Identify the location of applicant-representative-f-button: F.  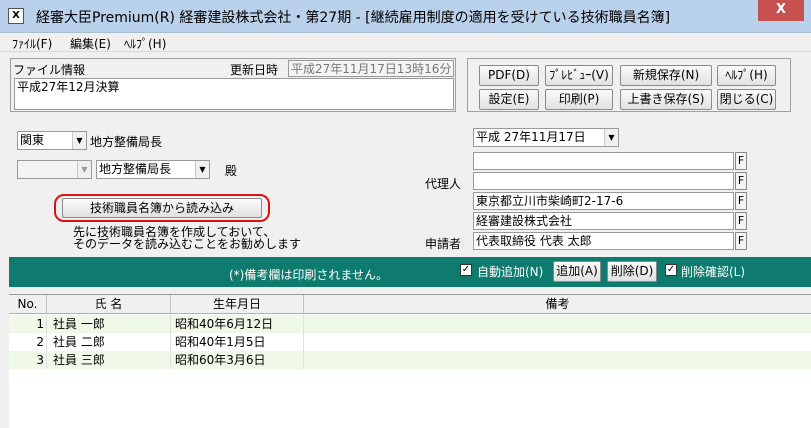
(741, 241).